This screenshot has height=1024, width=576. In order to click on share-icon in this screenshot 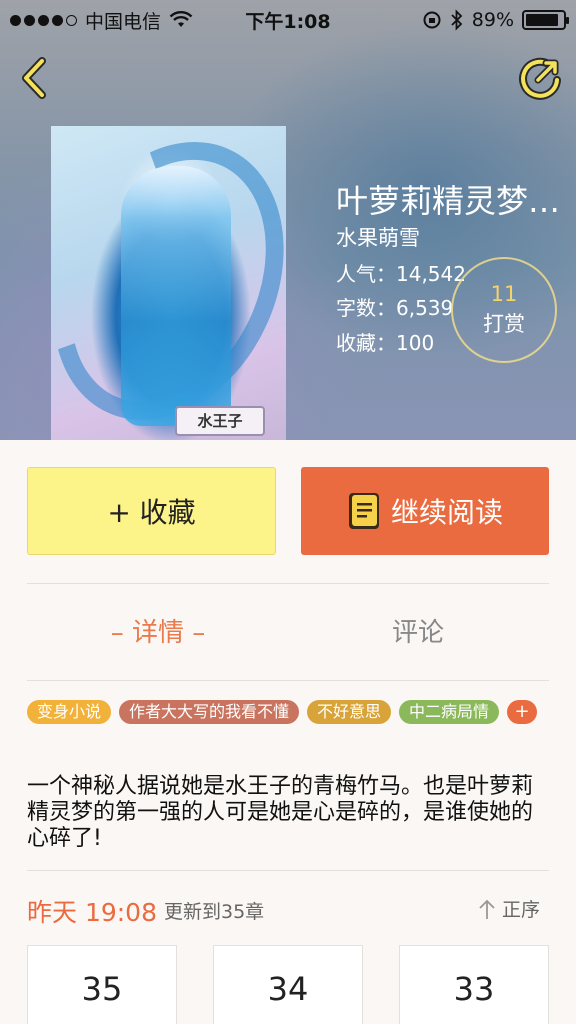, I will do `click(540, 78)`.